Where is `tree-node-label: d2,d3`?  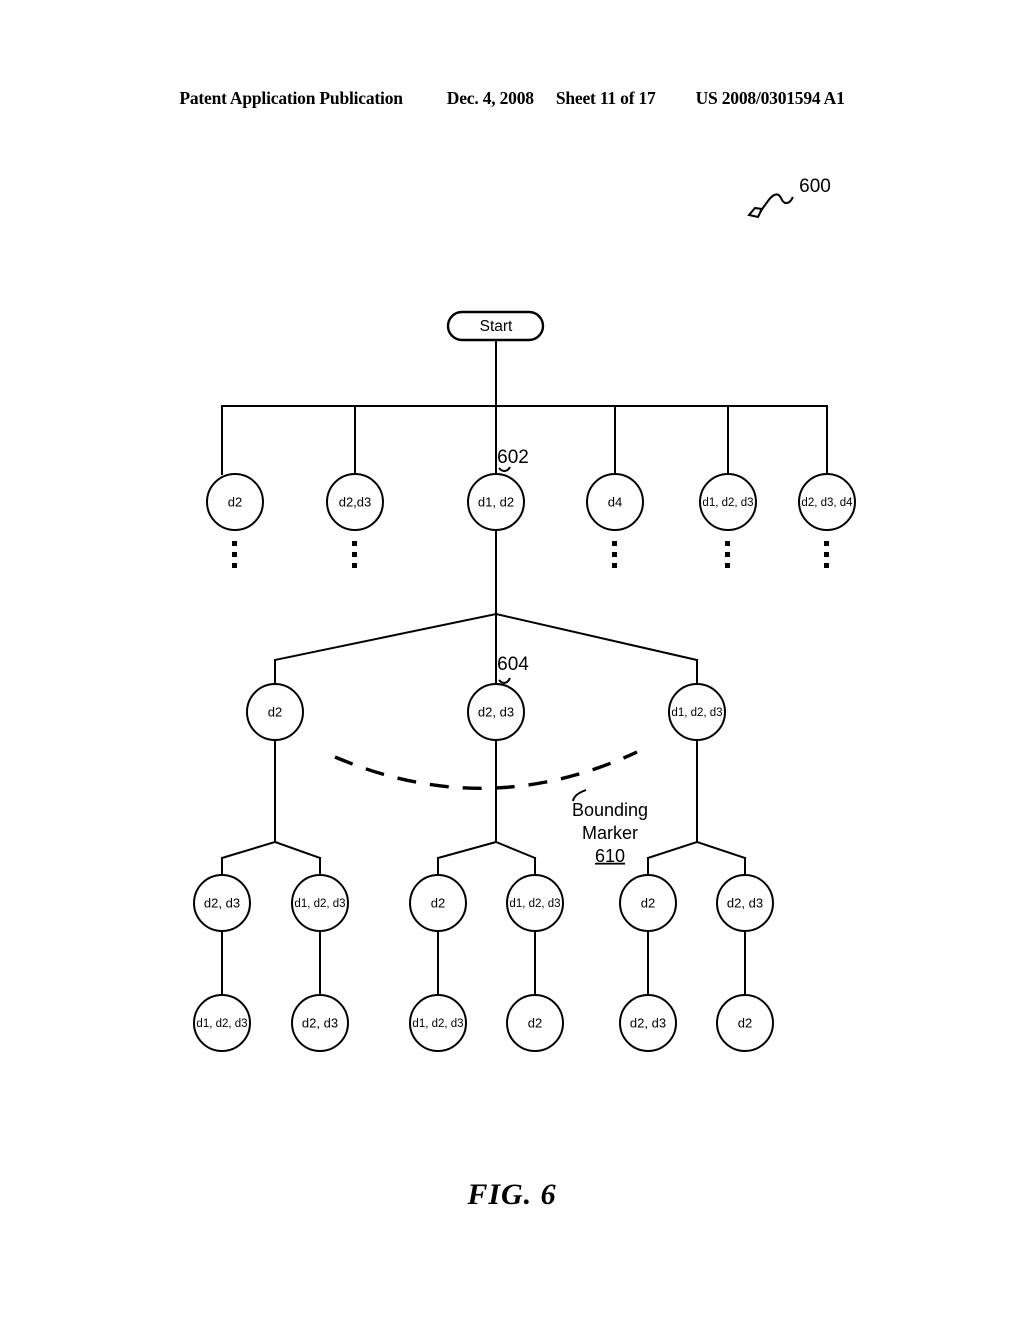
tree-node-label: d2,d3 is located at coordinates (355, 501).